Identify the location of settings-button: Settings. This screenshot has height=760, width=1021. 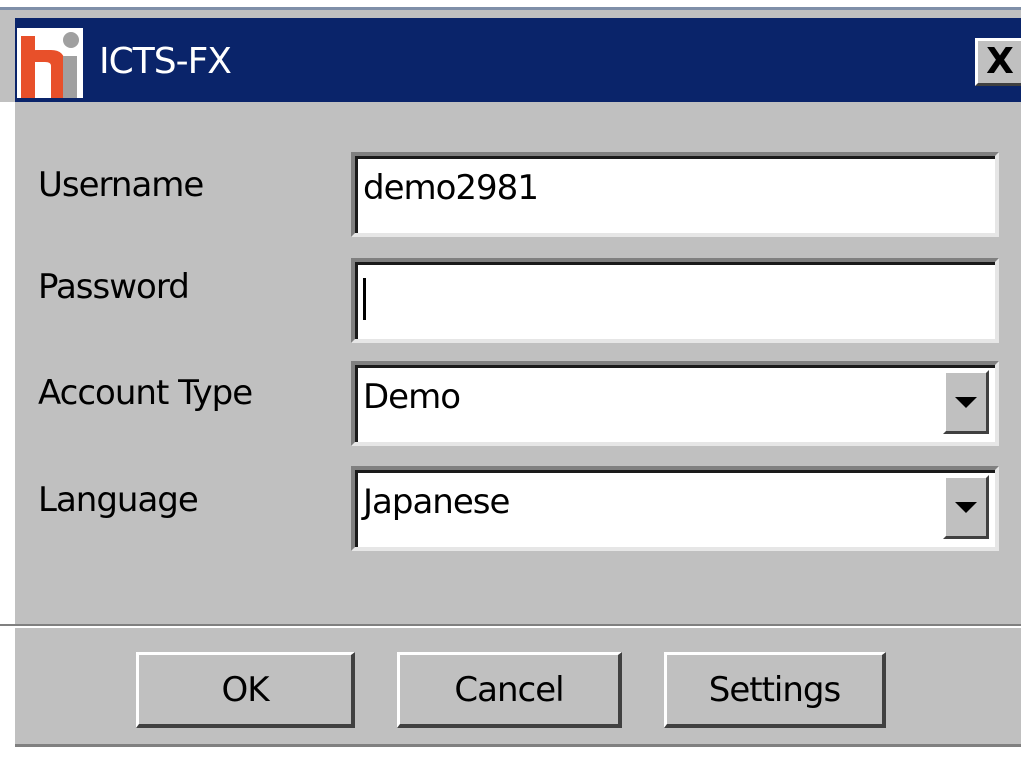
(775, 690).